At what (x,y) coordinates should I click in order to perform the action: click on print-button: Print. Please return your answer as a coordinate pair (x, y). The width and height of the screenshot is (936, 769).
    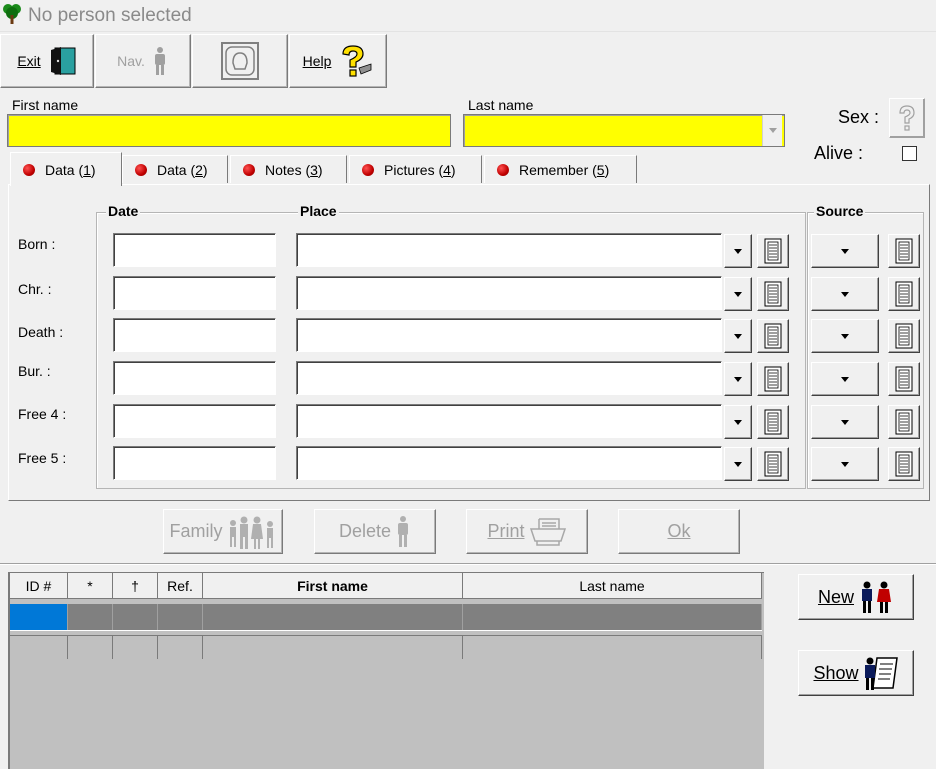
    Looking at the image, I should click on (527, 531).